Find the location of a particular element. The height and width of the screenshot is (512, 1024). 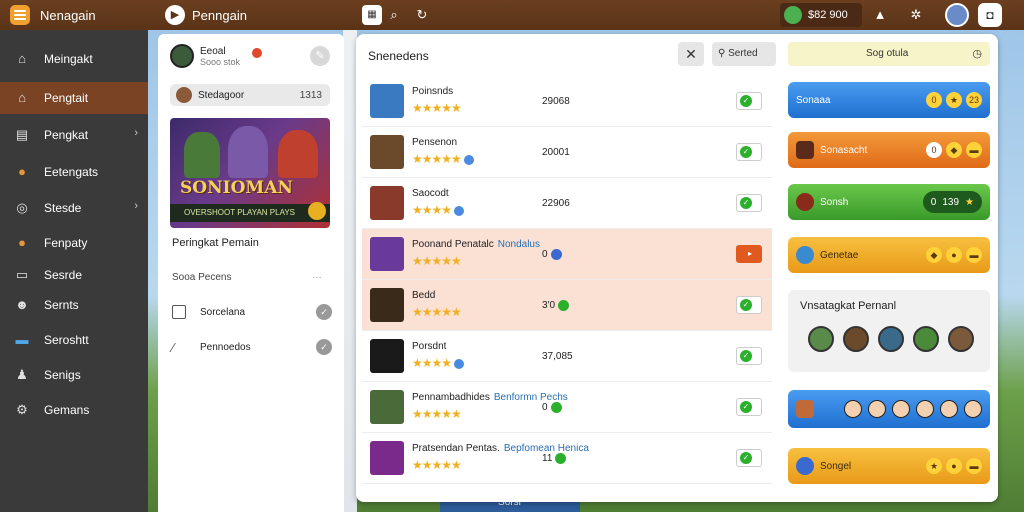

sidebar-item-label: Meingakt is located at coordinates (68, 59).